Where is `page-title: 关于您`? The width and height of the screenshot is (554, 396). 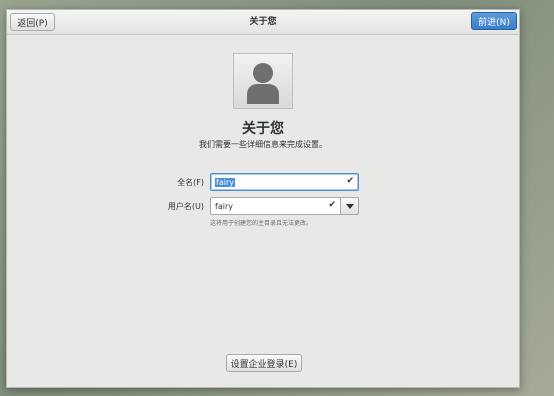 page-title: 关于您 is located at coordinates (263, 129).